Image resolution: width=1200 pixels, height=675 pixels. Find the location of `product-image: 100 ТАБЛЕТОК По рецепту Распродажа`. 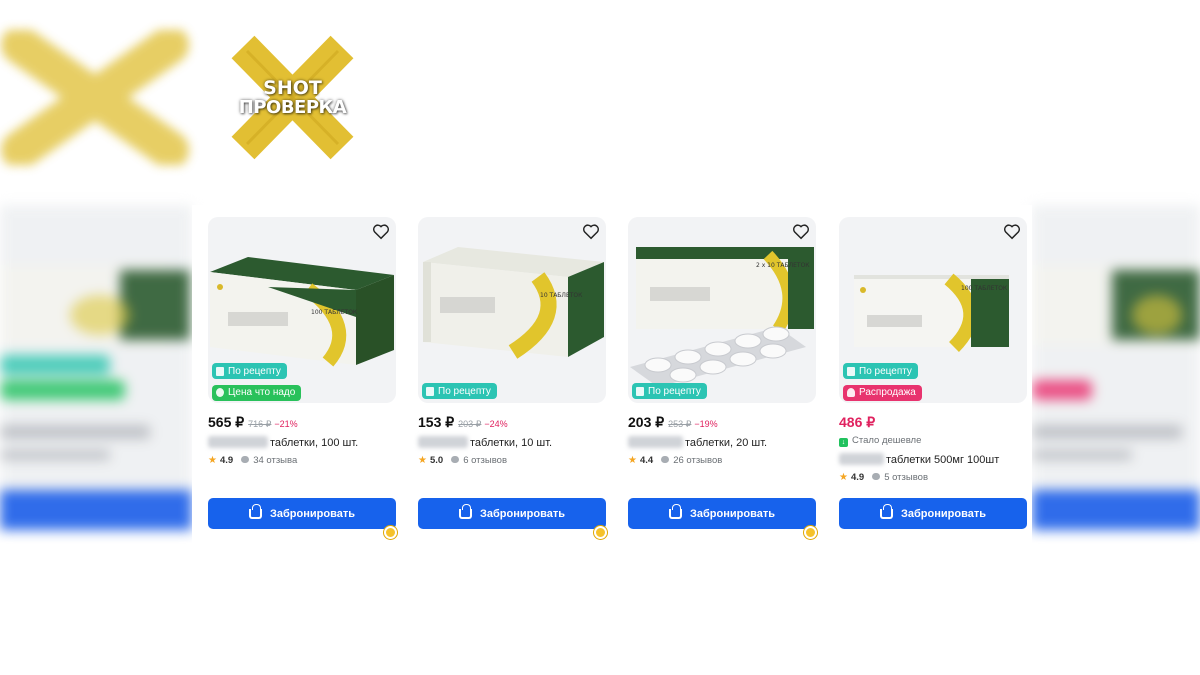

product-image: 100 ТАБЛЕТОК По рецепту Распродажа is located at coordinates (933, 310).